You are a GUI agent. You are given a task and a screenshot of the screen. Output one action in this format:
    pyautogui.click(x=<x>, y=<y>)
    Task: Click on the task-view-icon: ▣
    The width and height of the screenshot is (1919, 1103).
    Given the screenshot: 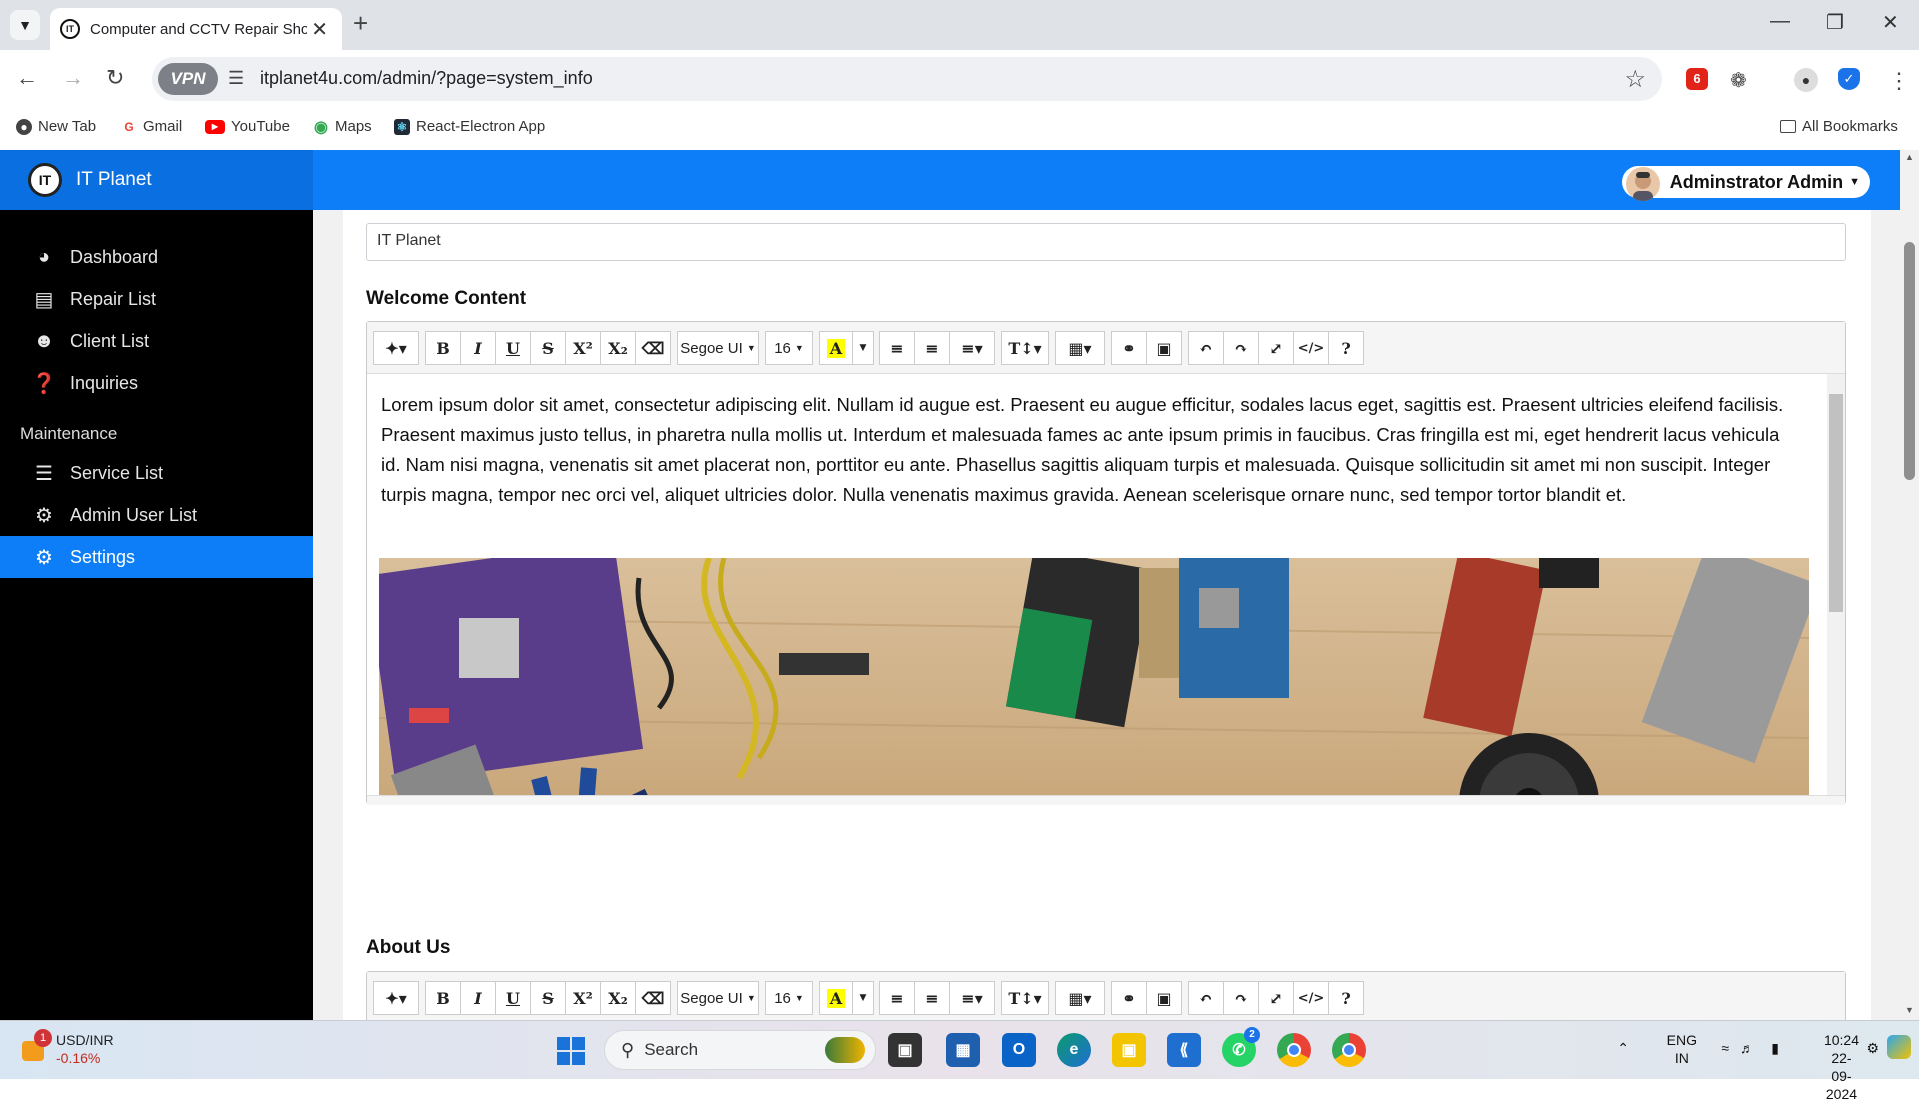 What is the action you would take?
    pyautogui.click(x=905, y=1050)
    